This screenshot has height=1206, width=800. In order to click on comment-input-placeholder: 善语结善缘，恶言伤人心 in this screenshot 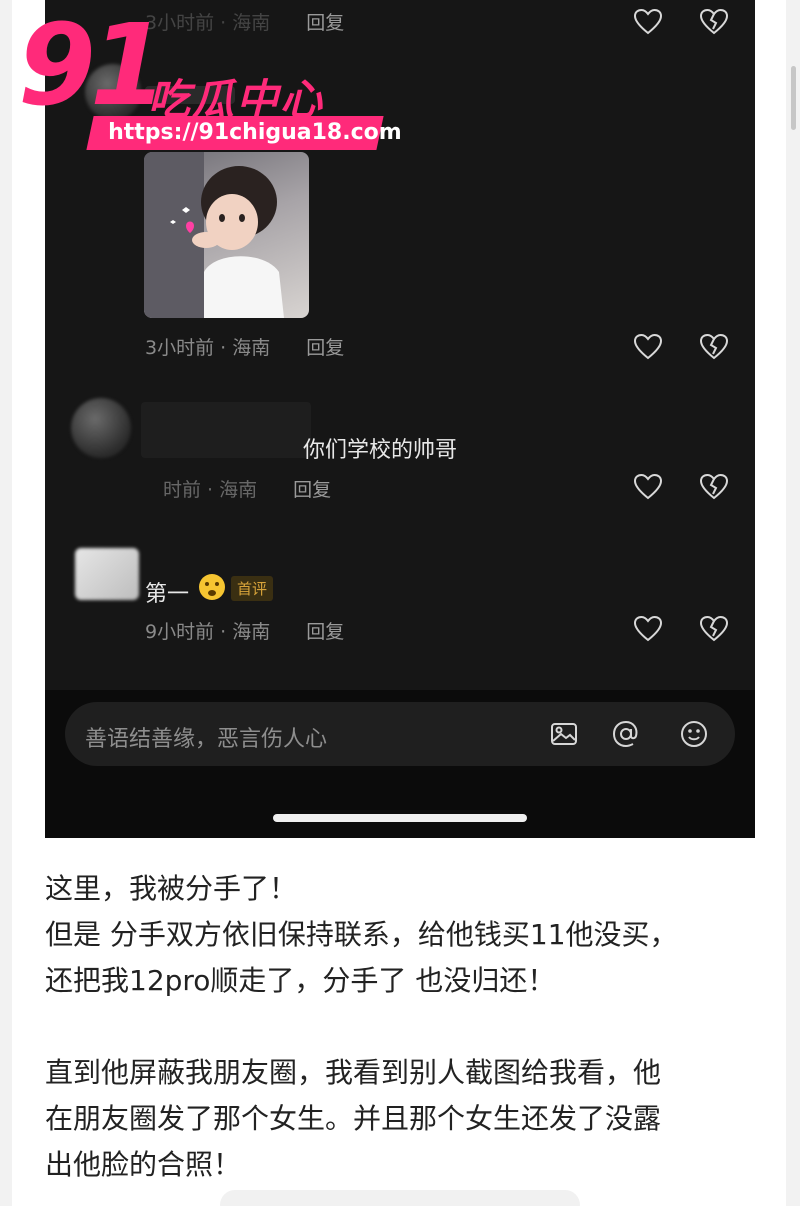, I will do `click(206, 739)`.